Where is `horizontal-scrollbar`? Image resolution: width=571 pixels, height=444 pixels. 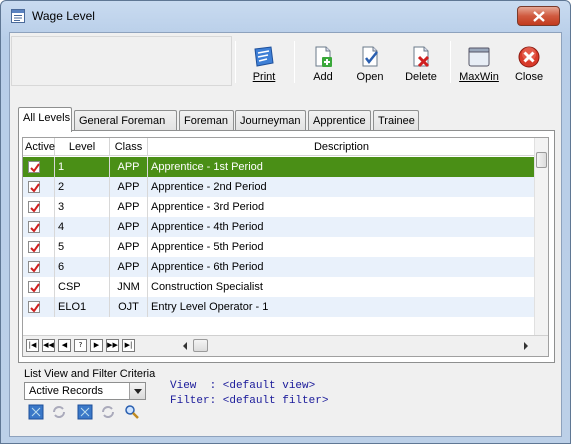 horizontal-scrollbar is located at coordinates (355, 346).